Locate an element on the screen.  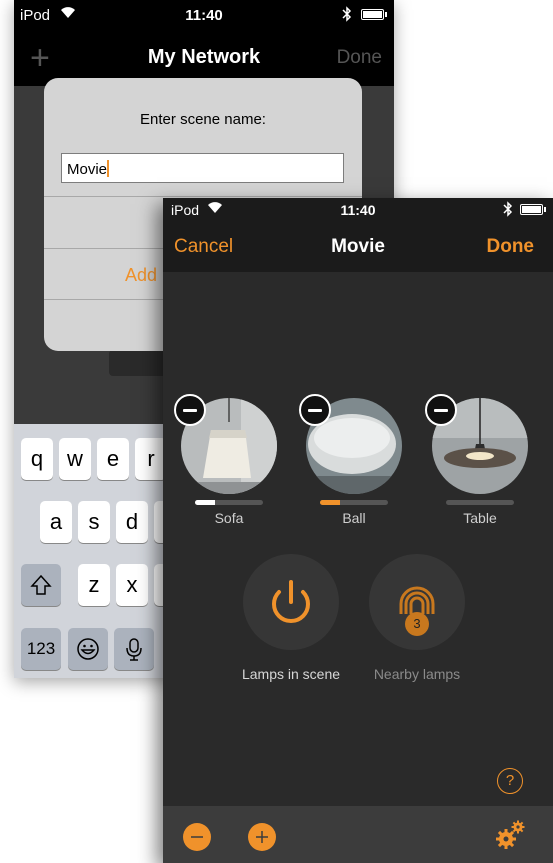
key-s: s is located at coordinates (94, 522).